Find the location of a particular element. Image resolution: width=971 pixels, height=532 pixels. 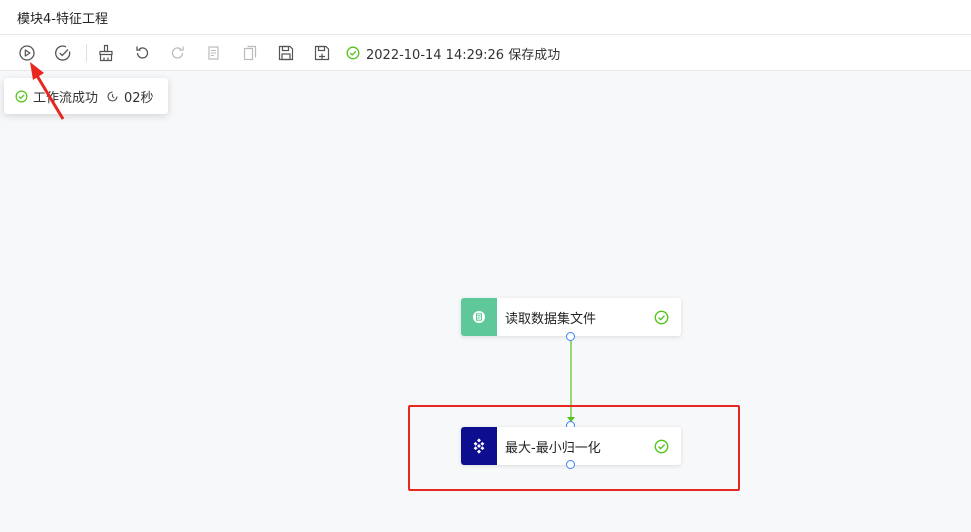

save-button is located at coordinates (286, 53).